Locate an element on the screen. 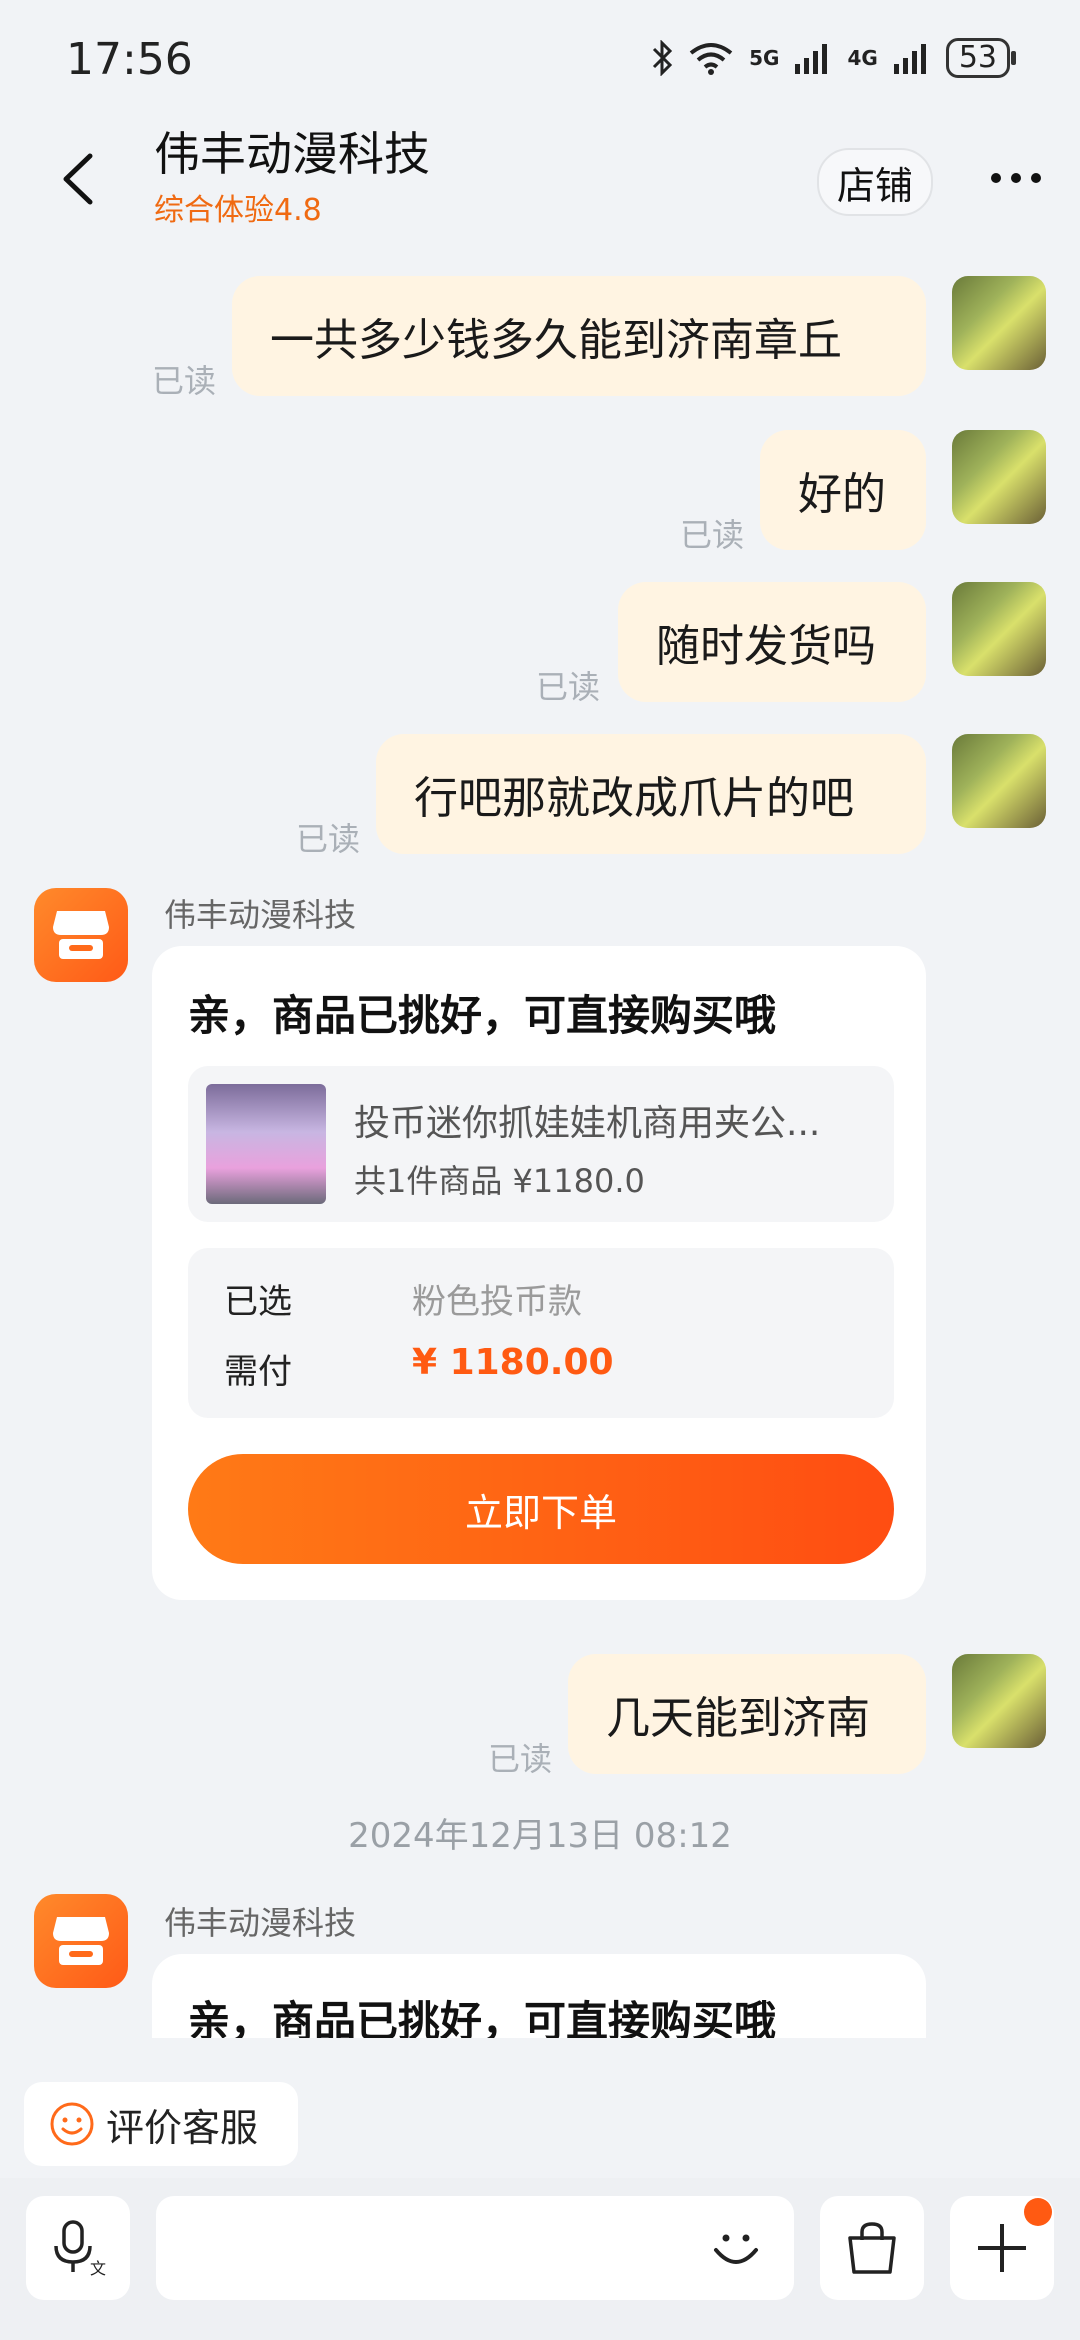  pay-amount: ¥ 1180.00 is located at coordinates (513, 1362).